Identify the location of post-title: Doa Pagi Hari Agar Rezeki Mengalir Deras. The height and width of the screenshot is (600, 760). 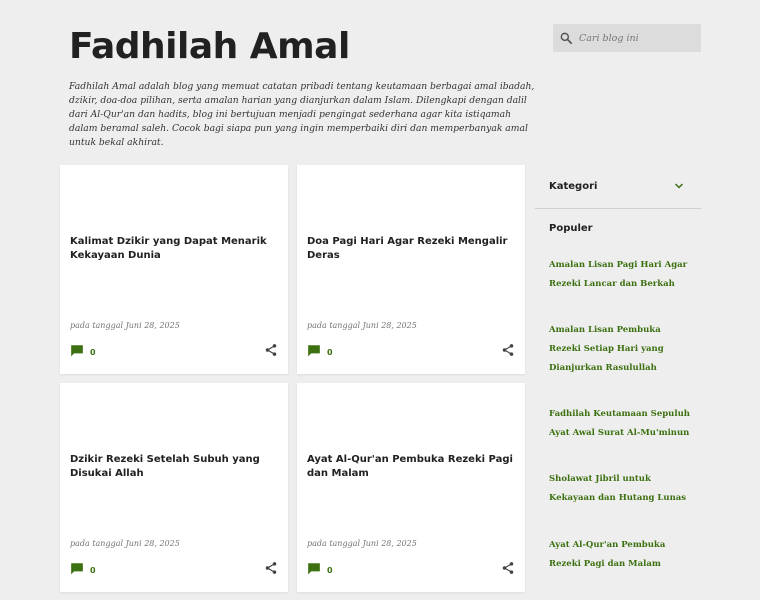
(412, 249).